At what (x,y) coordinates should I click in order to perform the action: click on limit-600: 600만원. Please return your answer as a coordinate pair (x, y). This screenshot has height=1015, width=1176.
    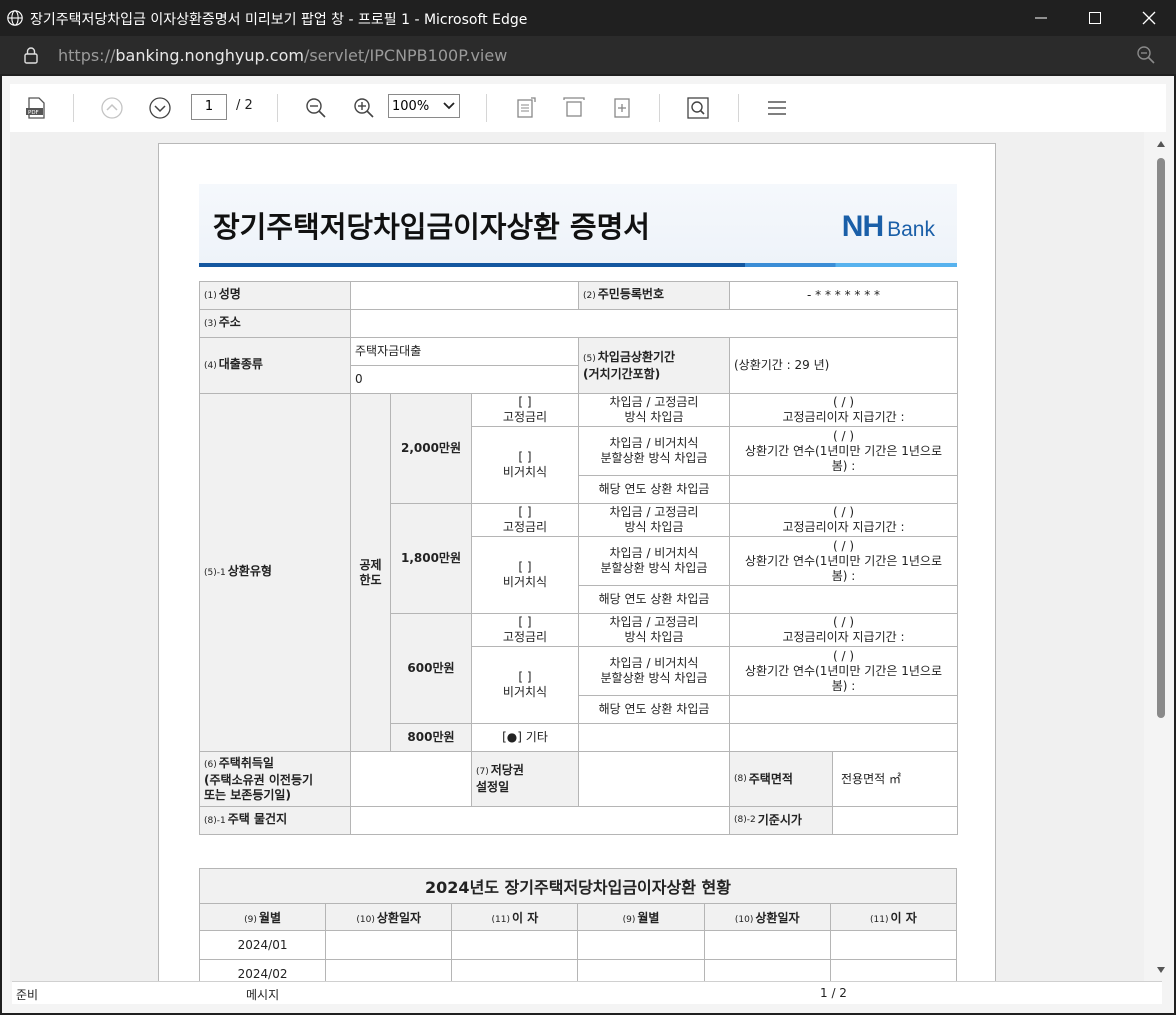
    Looking at the image, I should click on (431, 668).